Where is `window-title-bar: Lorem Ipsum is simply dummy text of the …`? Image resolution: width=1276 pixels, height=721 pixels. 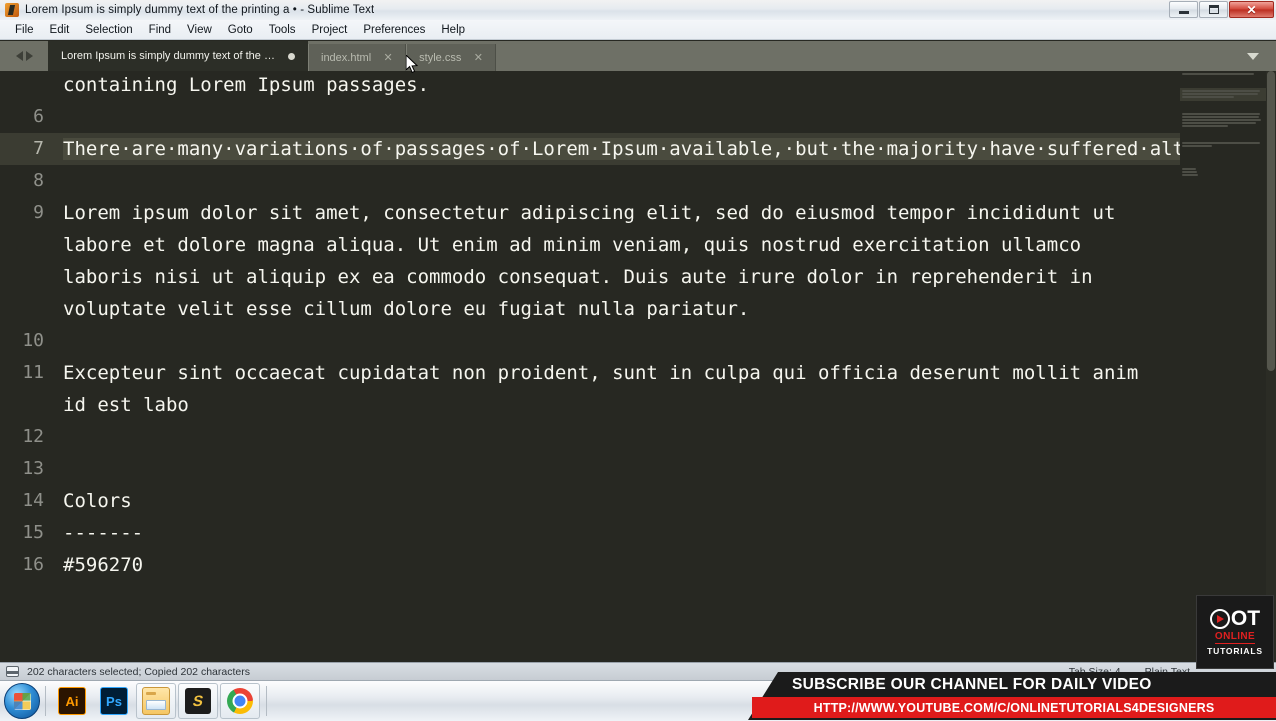
window-title-bar: Lorem Ipsum is simply dummy text of the … is located at coordinates (638, 10).